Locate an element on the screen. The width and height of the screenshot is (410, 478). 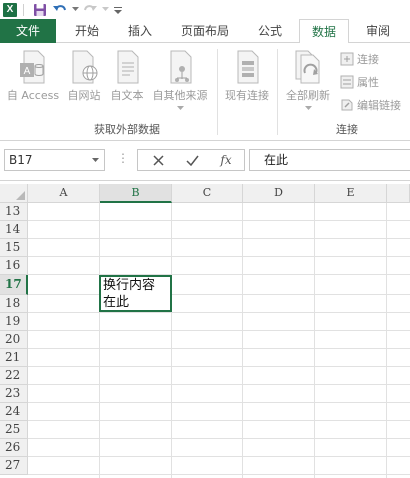
customize-quick-access-icon is located at coordinates (118, 9).